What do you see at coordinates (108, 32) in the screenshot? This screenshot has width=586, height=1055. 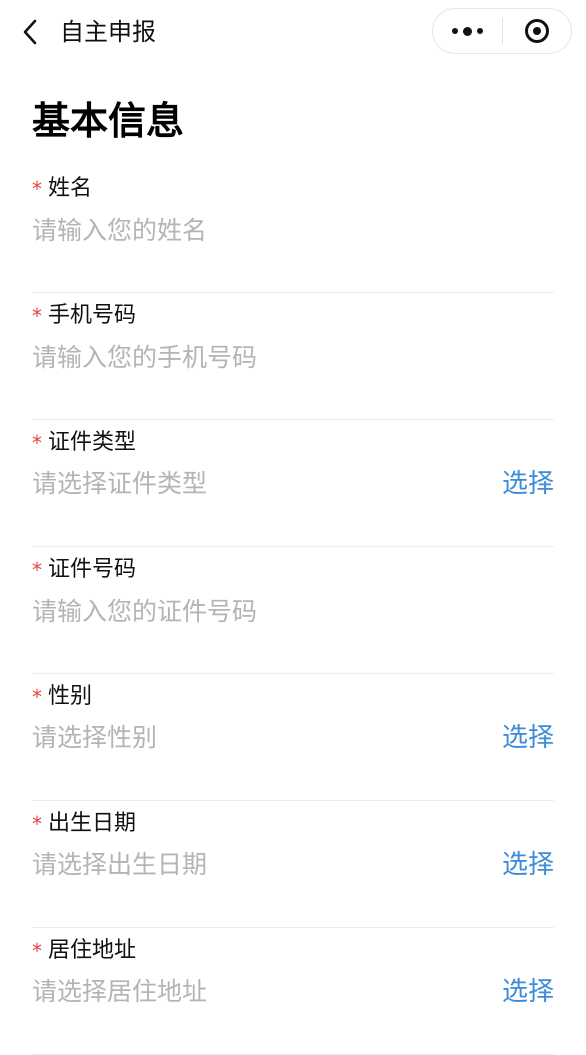 I see `page-title: 自主申报` at bounding box center [108, 32].